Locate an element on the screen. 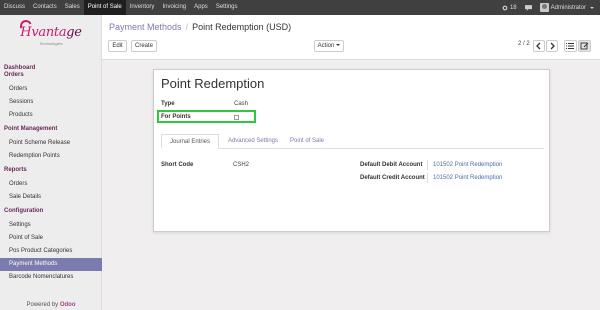 This screenshot has width=600, height=310. logo-text-suffix: ge is located at coordinates (74, 32).